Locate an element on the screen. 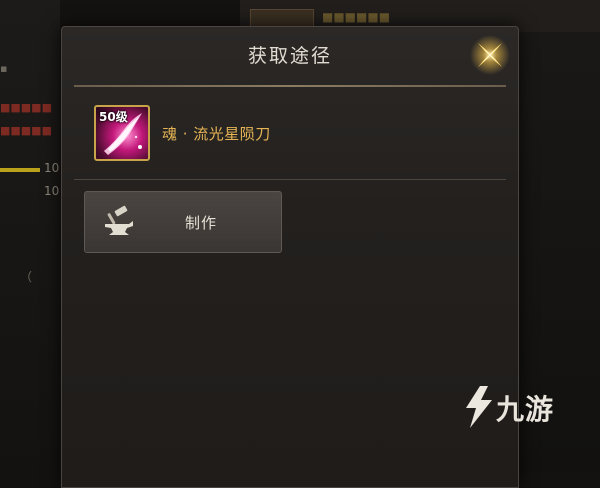 The image size is (600, 488). close-button is located at coordinates (490, 55).